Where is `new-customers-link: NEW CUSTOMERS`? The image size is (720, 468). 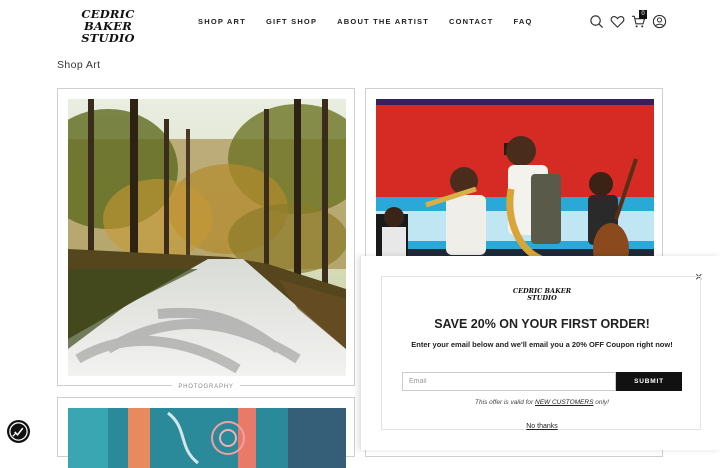
new-customers-link: NEW CUSTOMERS is located at coordinates (564, 402).